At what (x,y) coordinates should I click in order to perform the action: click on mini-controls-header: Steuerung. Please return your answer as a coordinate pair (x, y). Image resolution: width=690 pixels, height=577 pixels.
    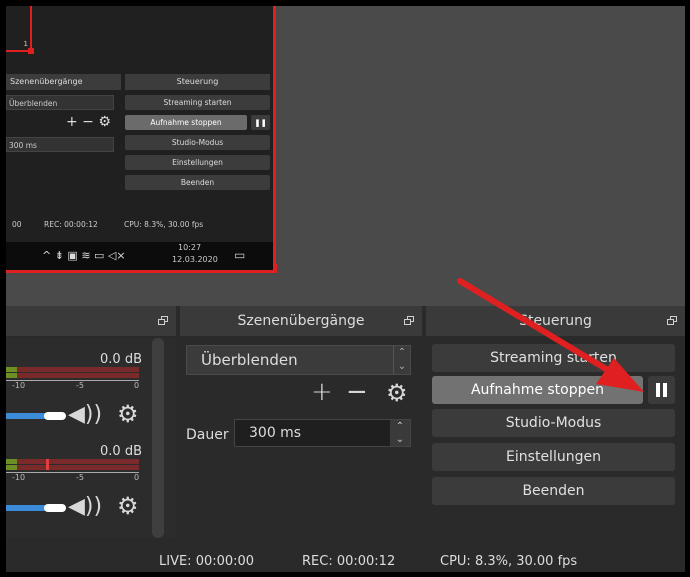
    Looking at the image, I should click on (197, 82).